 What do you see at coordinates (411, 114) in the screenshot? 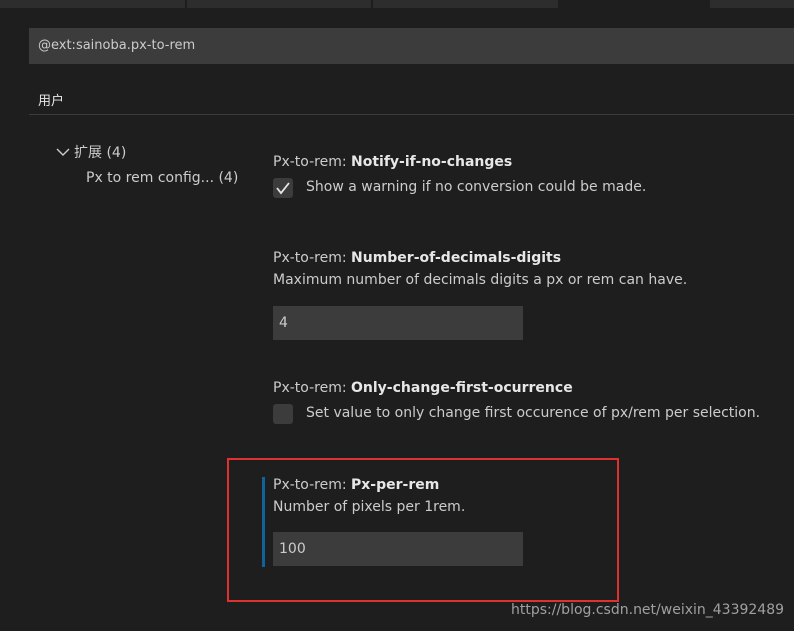
I see `scope-tab-divider` at bounding box center [411, 114].